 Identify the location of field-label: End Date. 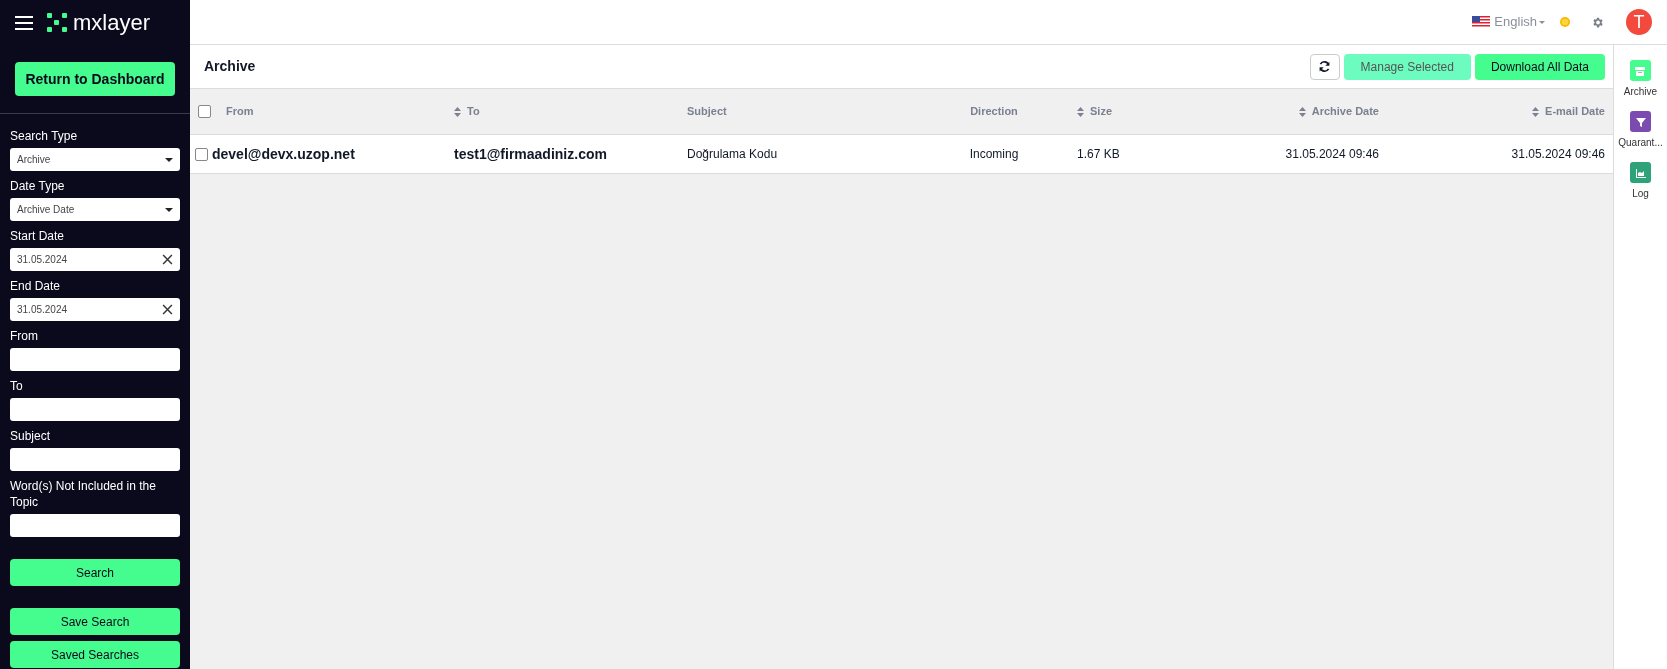
(36, 286).